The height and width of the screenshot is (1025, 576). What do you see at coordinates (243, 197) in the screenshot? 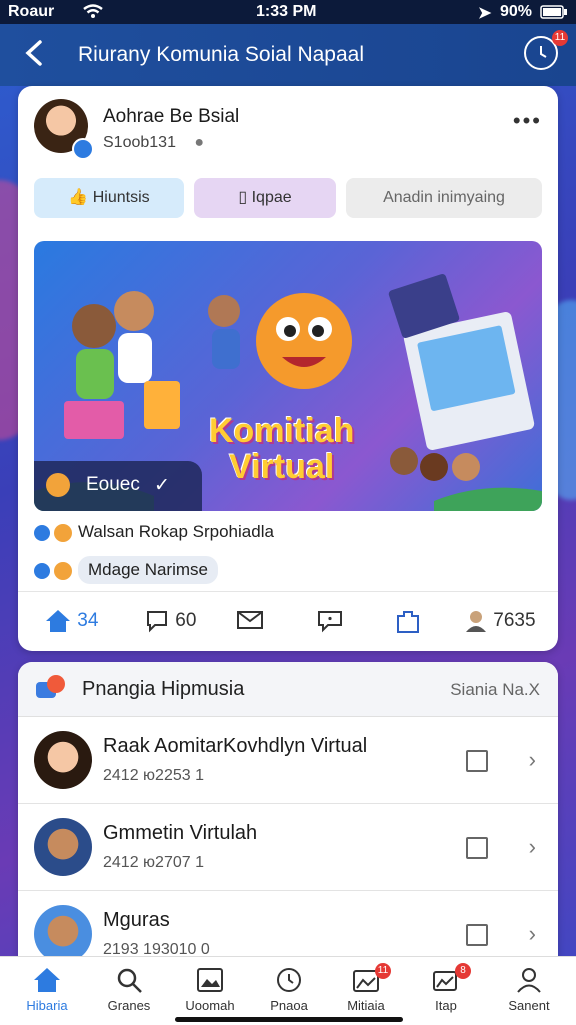
I see `tag-icon: ▯` at bounding box center [243, 197].